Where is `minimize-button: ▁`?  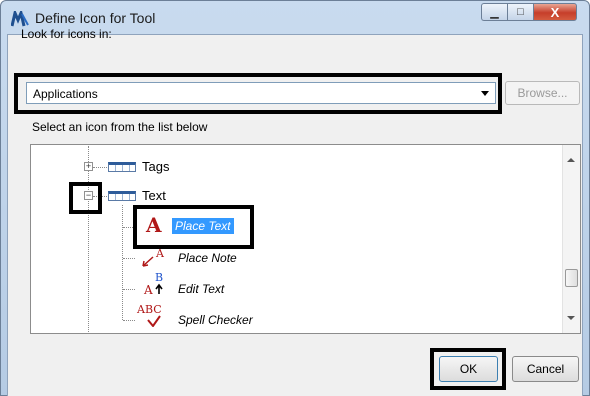 minimize-button: ▁ is located at coordinates (494, 12).